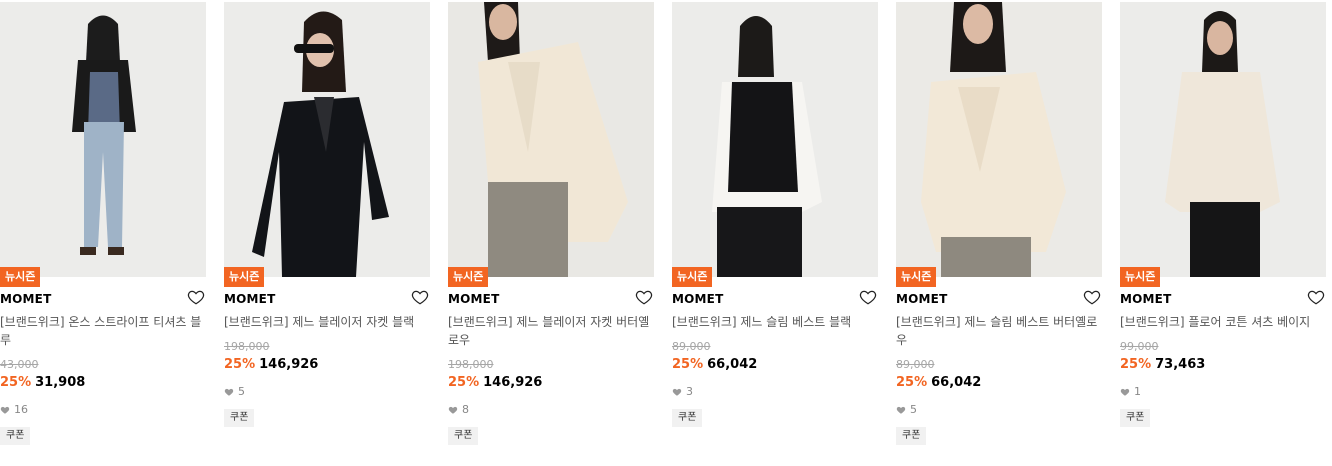 This screenshot has width=1332, height=466. I want to click on product-title: [브랜드위크] 온스 스트라이프 티셔츠 블루, so click(103, 331).